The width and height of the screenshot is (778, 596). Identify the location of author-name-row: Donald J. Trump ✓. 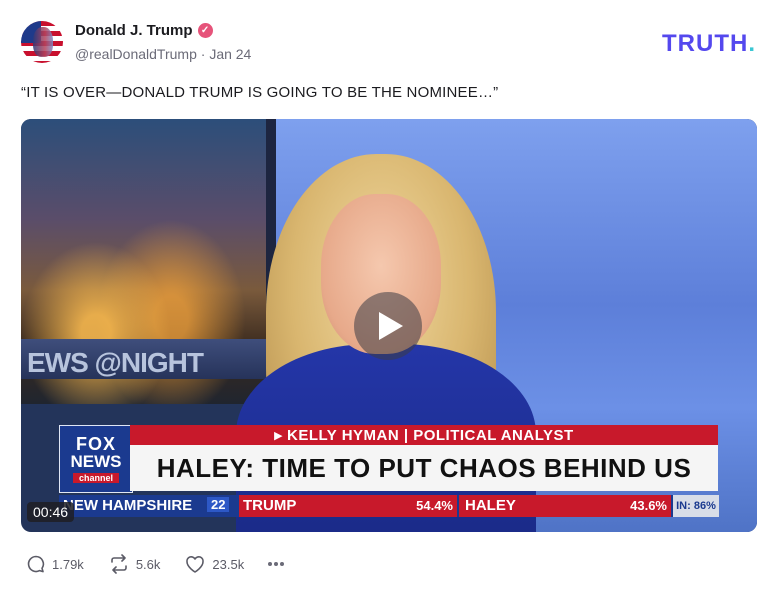
(144, 30).